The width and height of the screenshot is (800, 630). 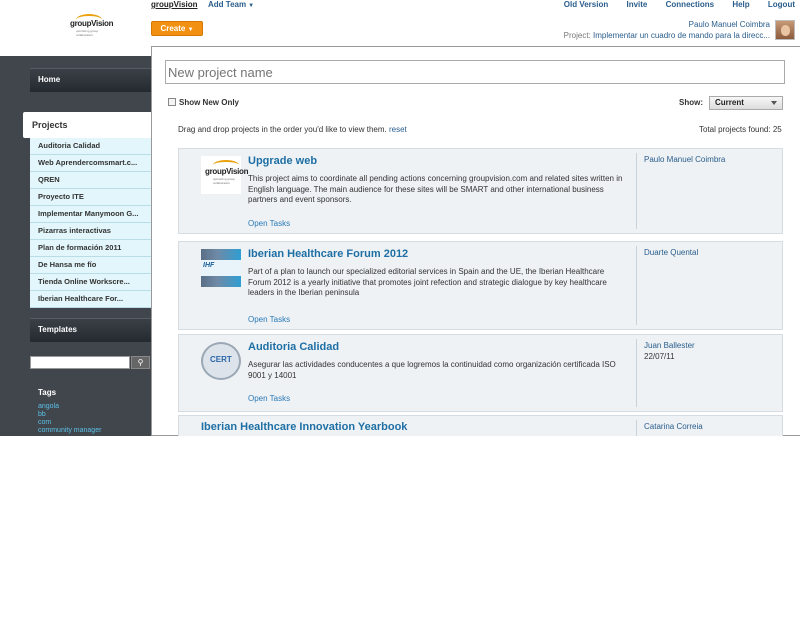 I want to click on total-projects: Total projects found: 25, so click(x=740, y=129).